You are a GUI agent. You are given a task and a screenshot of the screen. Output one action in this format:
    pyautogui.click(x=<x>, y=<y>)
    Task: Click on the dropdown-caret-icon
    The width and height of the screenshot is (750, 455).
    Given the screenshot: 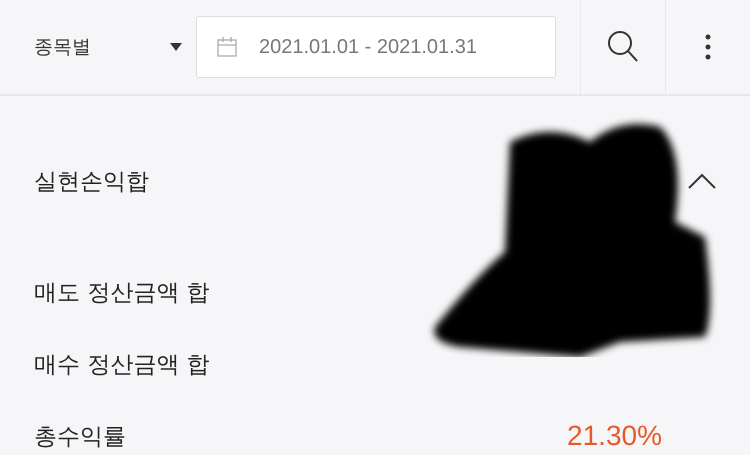 What is the action you would take?
    pyautogui.click(x=176, y=47)
    